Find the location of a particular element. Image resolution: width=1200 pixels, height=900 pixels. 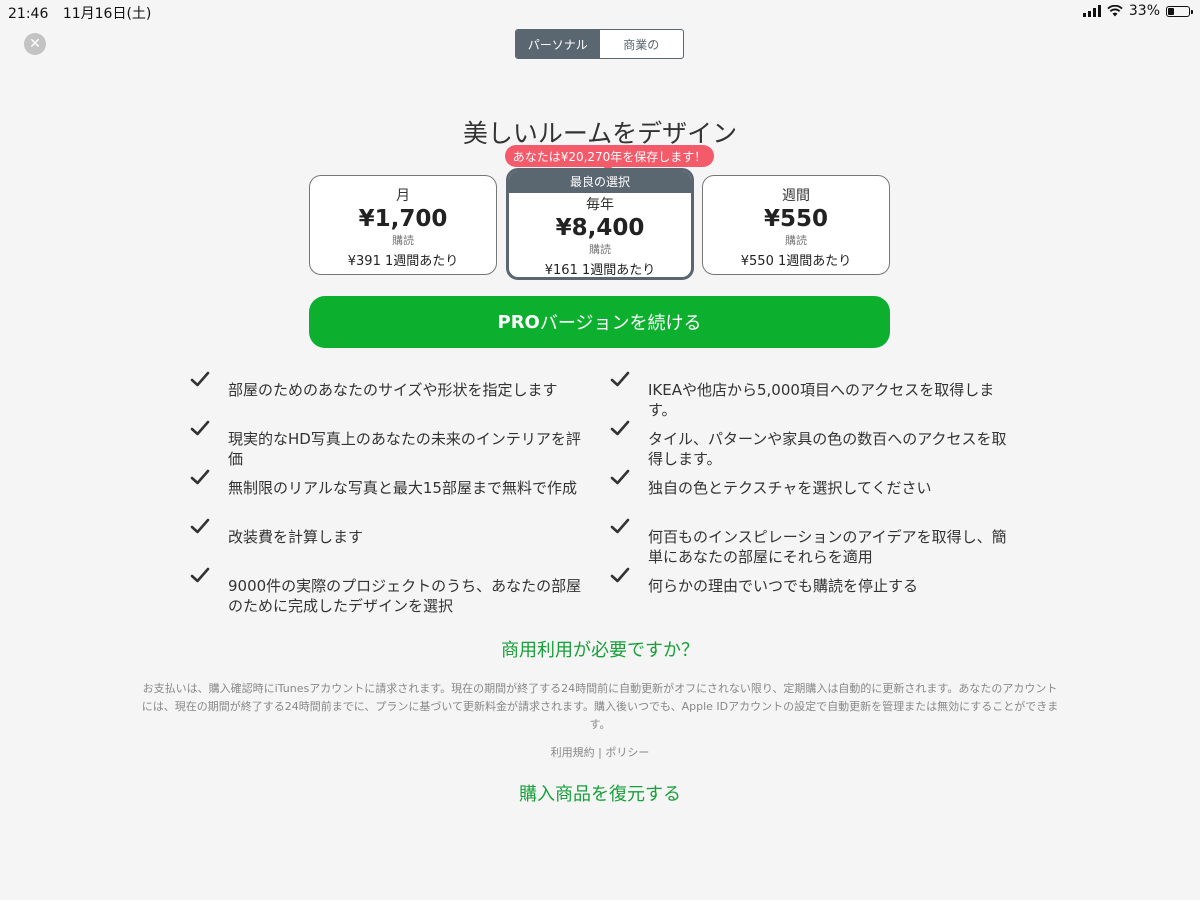

battery-percent: 33% is located at coordinates (1144, 11).